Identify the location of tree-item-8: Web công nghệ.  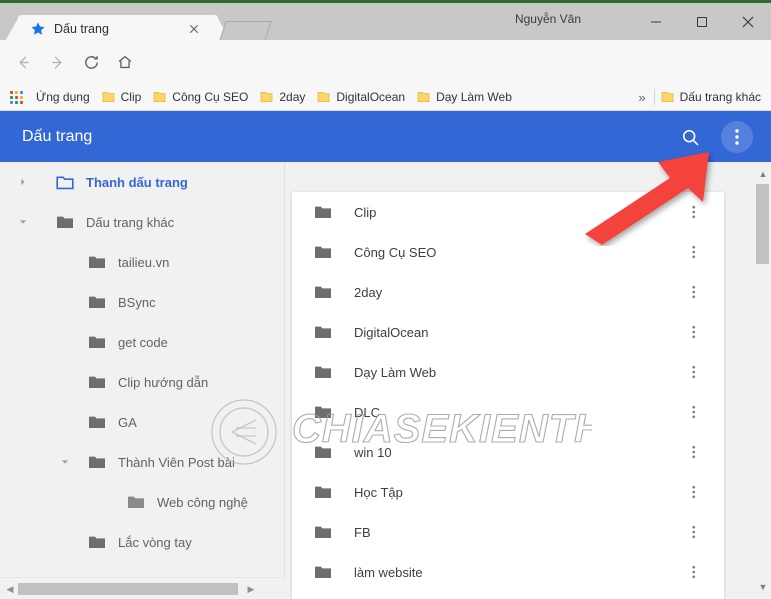
(142, 502).